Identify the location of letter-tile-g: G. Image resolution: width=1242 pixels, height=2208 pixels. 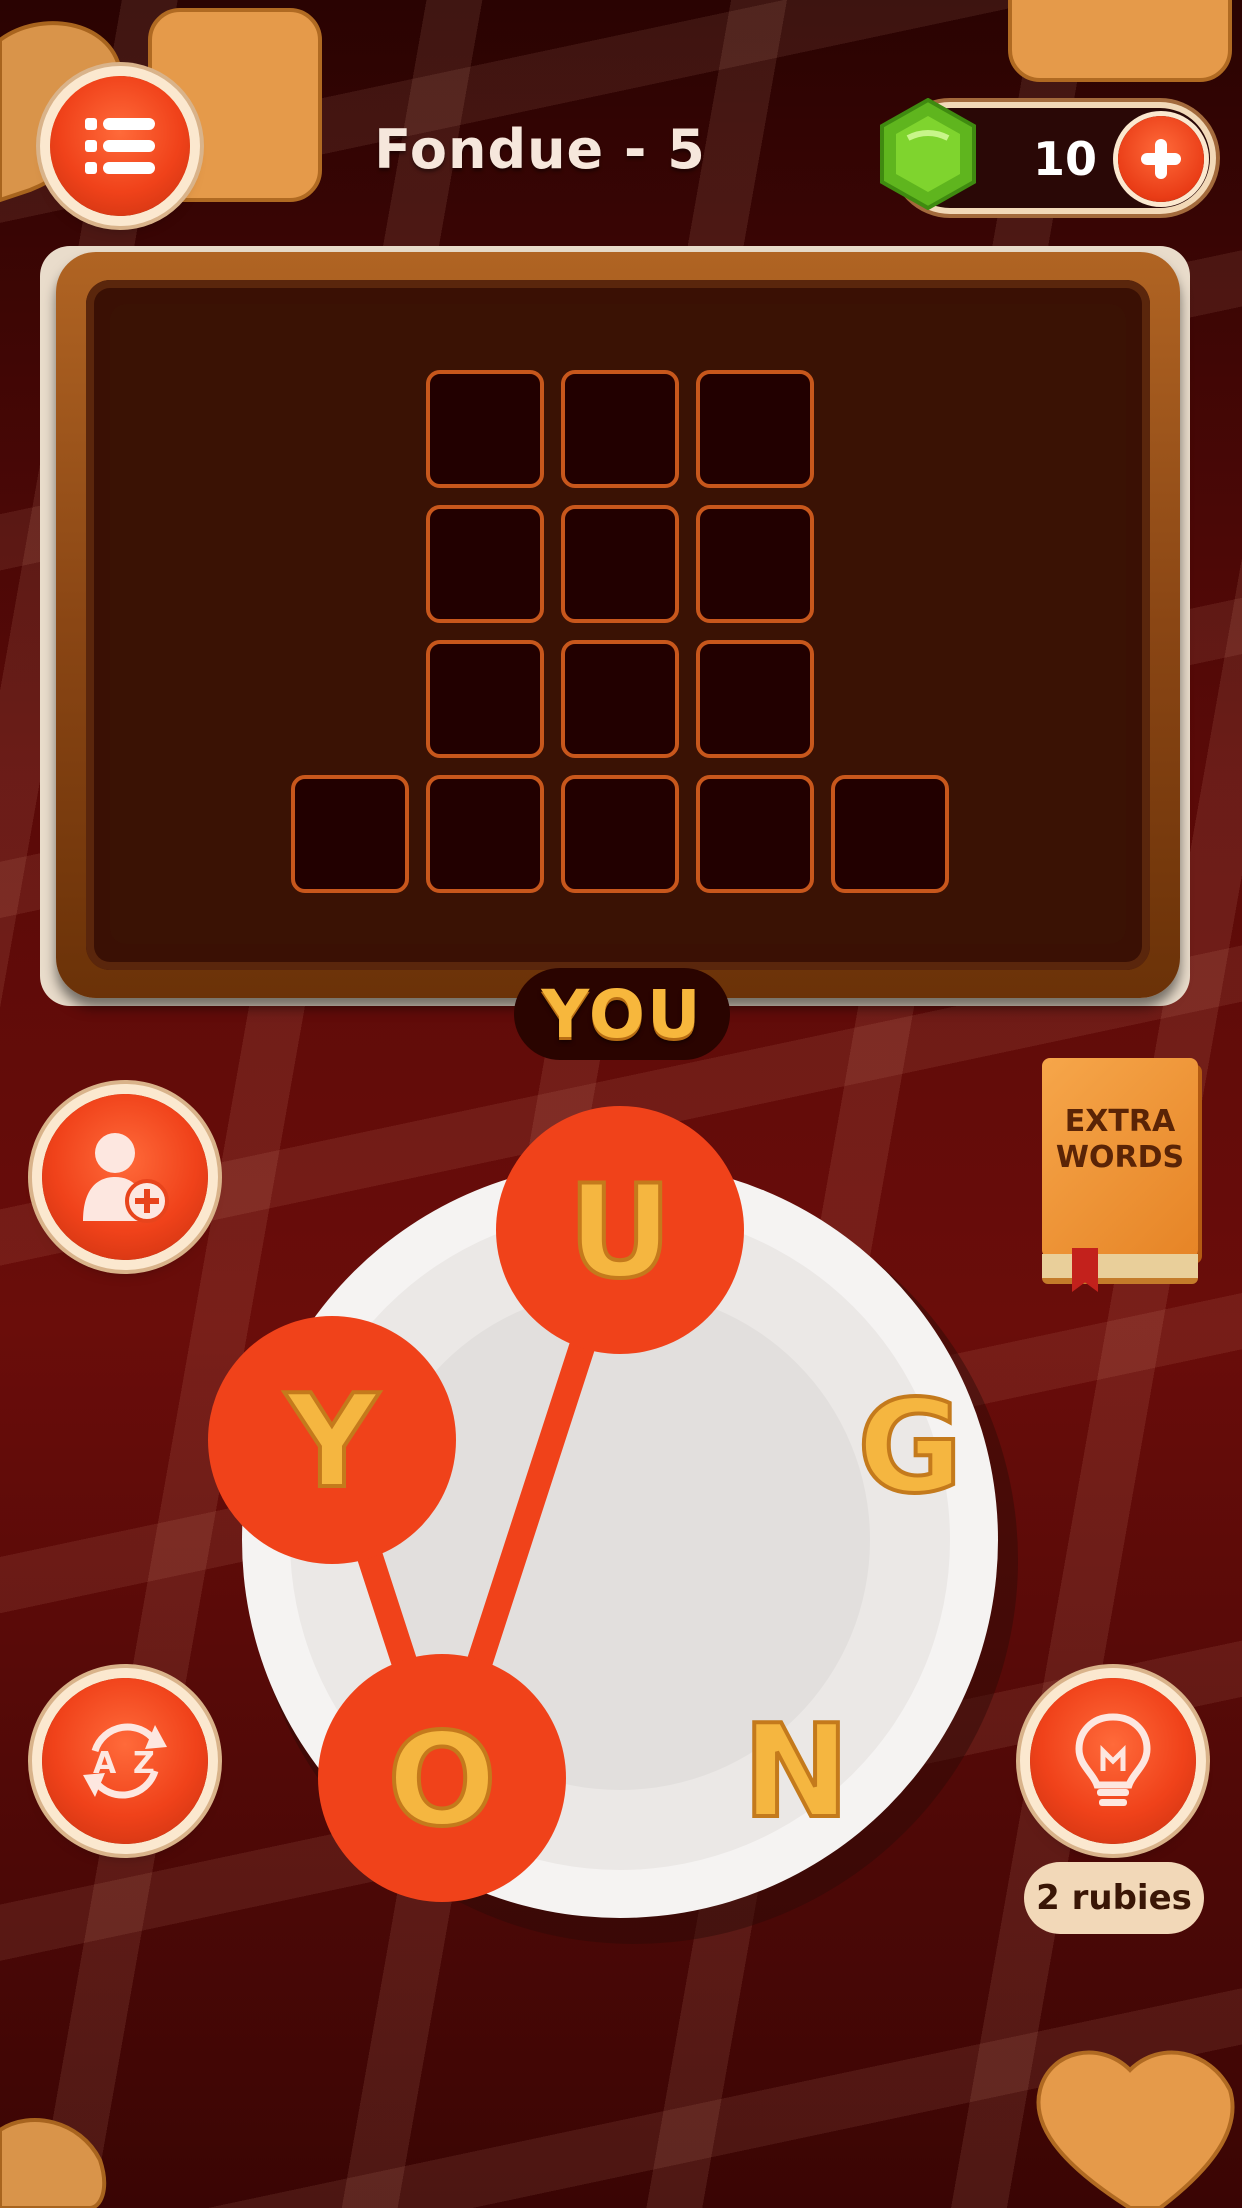
(909, 1447).